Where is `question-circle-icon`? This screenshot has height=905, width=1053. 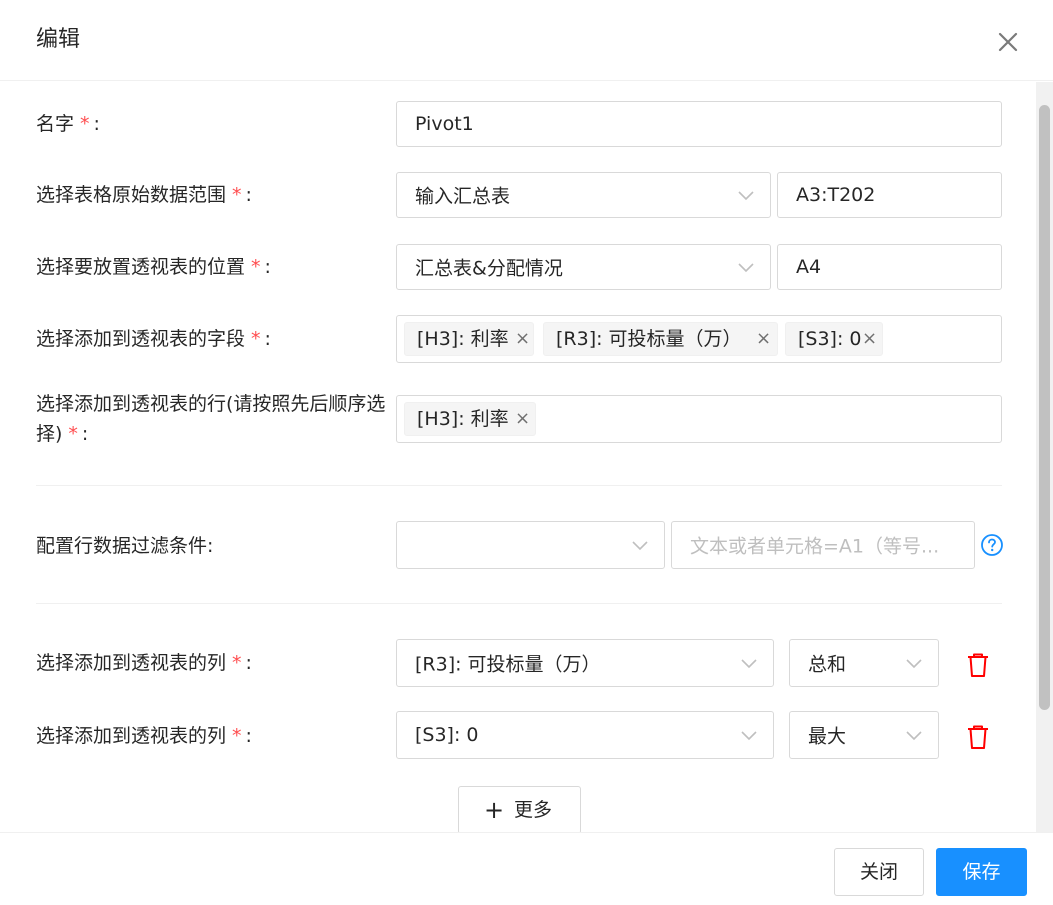 question-circle-icon is located at coordinates (992, 545).